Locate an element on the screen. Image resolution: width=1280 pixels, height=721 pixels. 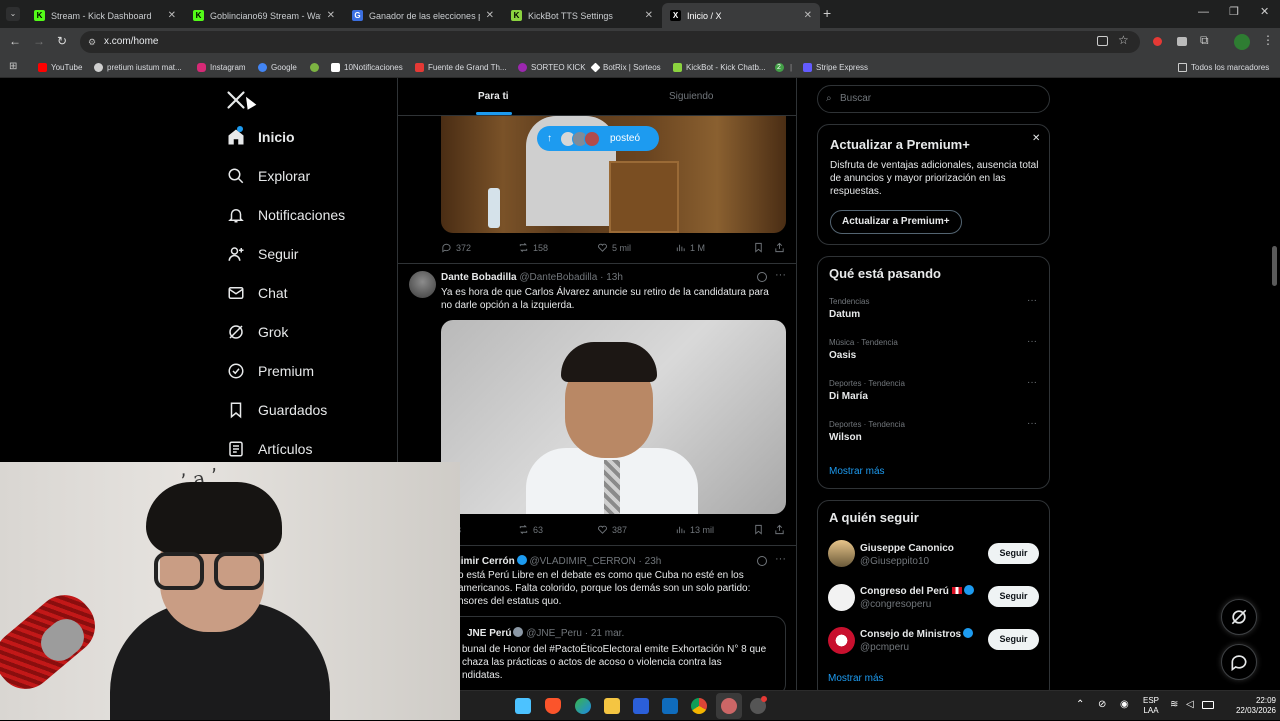
suggested-user: Consejo de Ministros @pcmperu is located at coordinates (917, 641).